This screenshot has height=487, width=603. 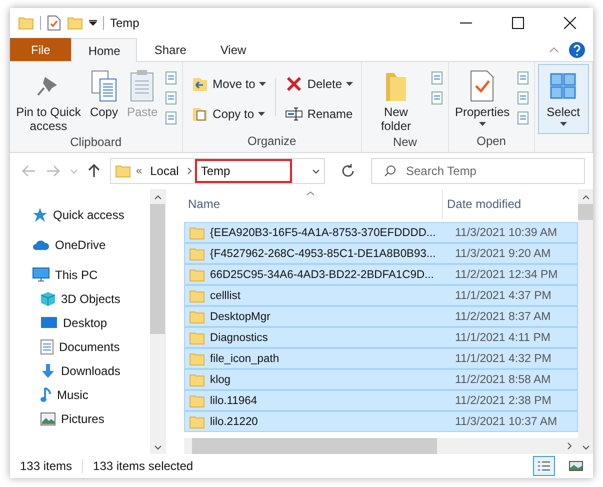 I want to click on file-row: lilo.11964 11/2/2021 2:38 PM, so click(x=381, y=400).